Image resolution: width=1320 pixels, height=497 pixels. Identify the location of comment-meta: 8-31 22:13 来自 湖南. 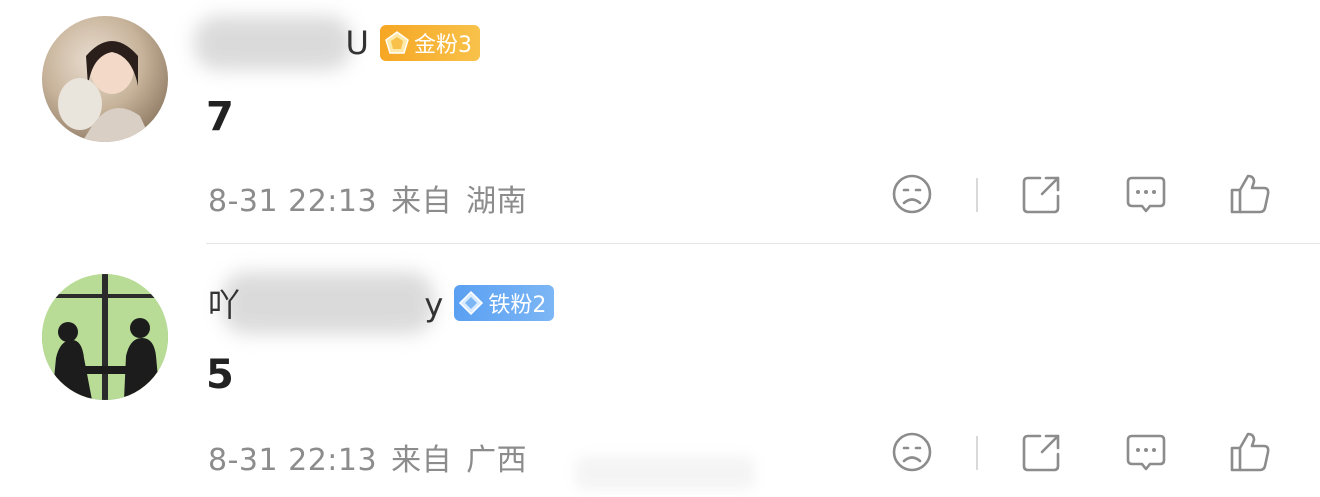
(367, 198).